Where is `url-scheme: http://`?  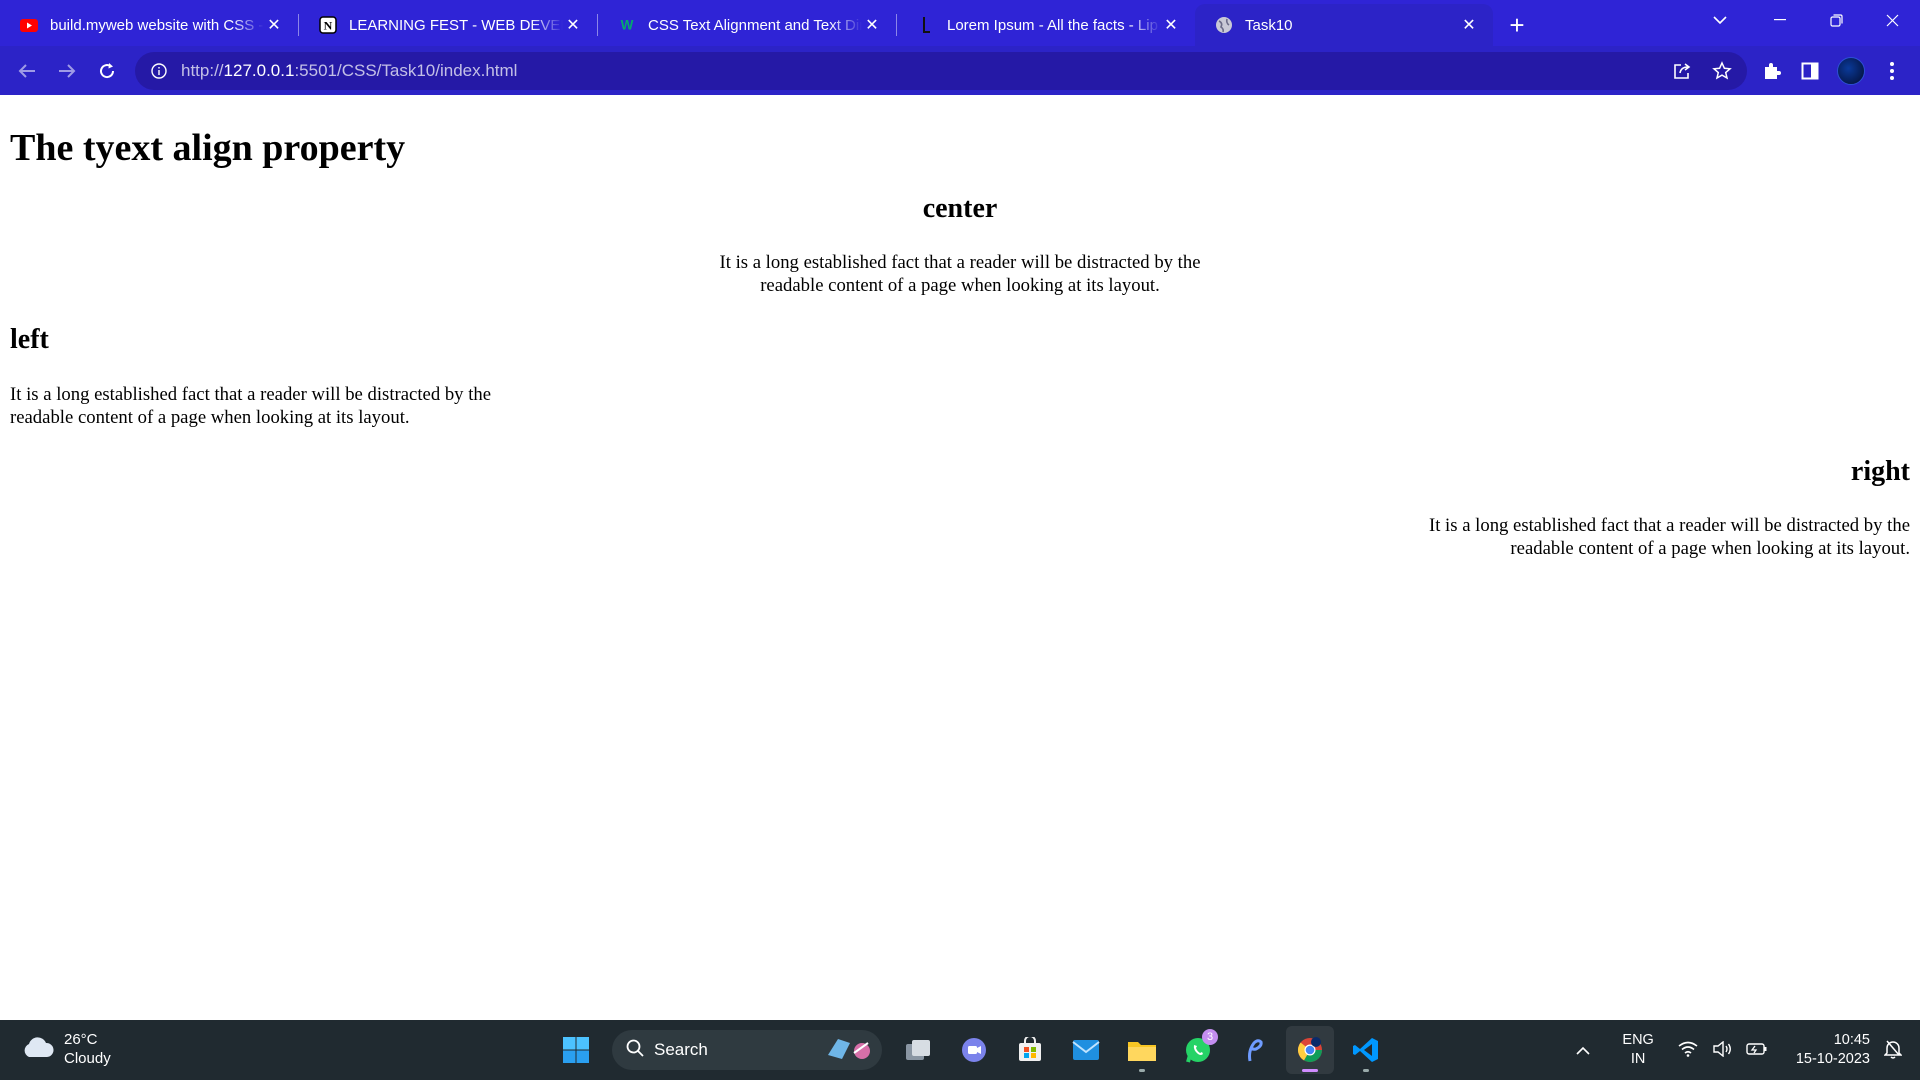 url-scheme: http:// is located at coordinates (202, 70).